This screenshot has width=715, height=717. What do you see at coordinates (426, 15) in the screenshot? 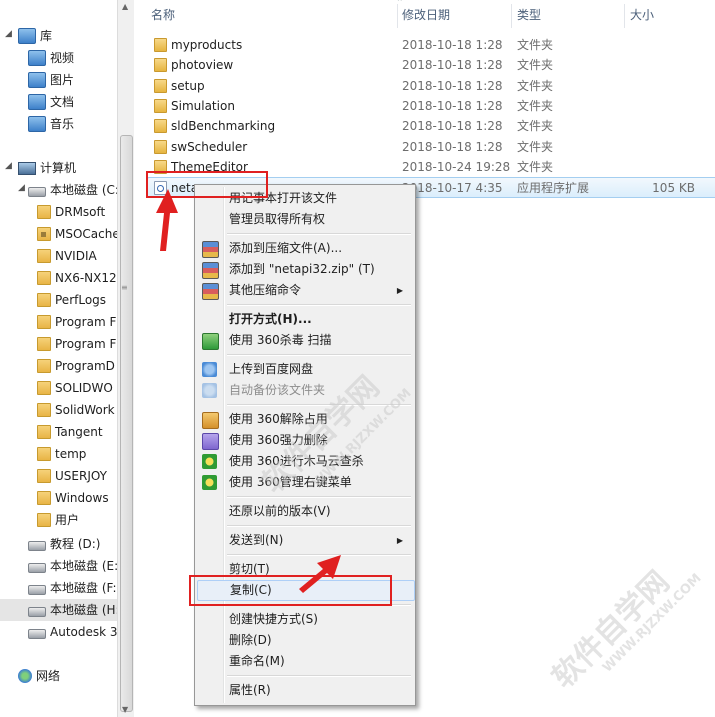
I see `column-header-date: 修改日期` at bounding box center [426, 15].